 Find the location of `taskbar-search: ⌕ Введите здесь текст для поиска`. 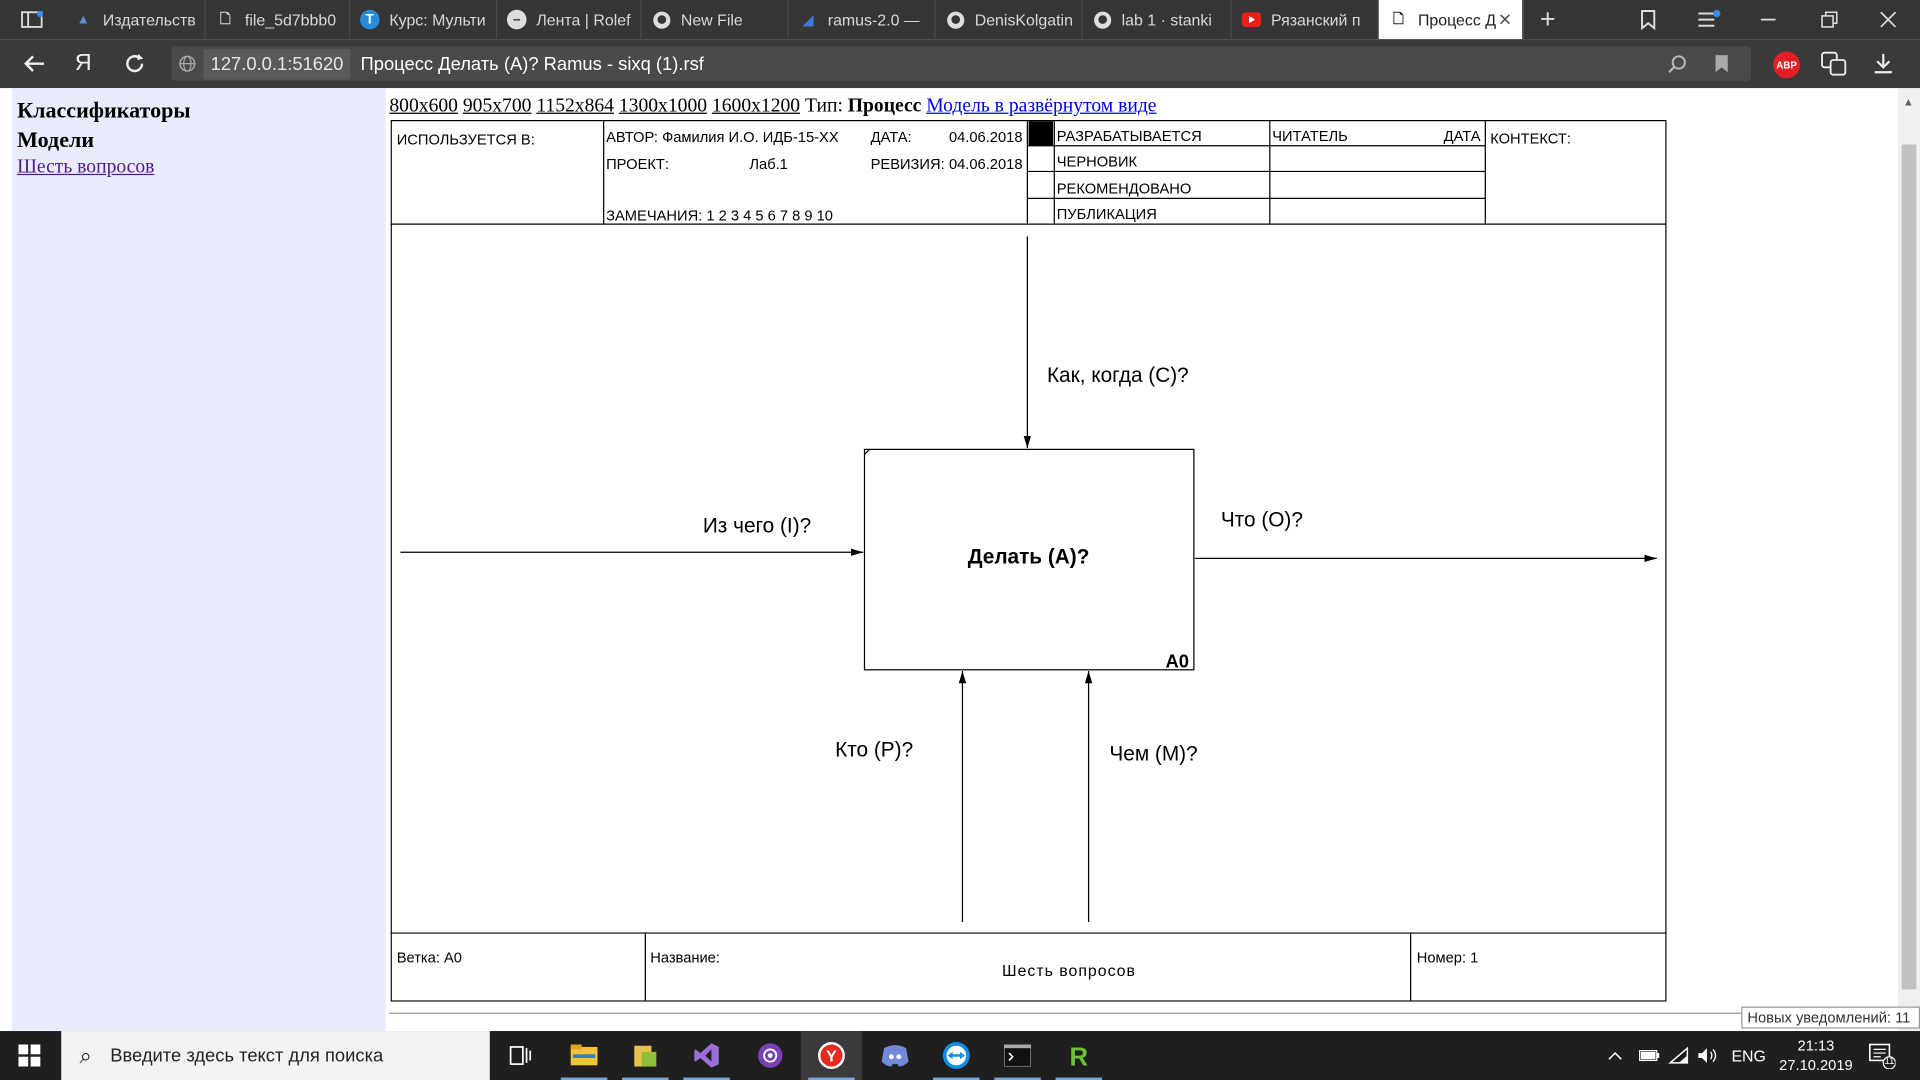

taskbar-search: ⌕ Введите здесь текст для поиска is located at coordinates (275, 1055).